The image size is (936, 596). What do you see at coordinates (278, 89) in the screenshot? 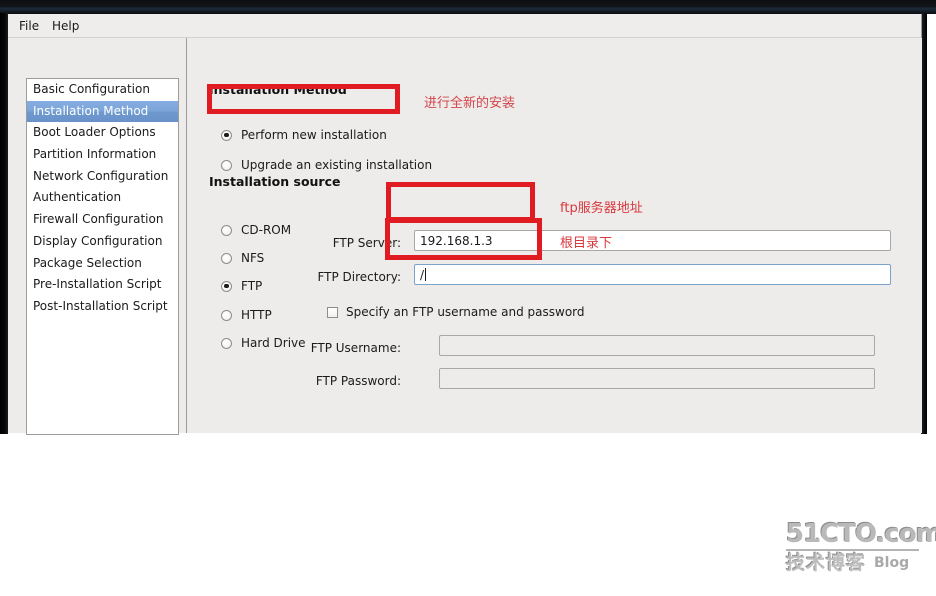
I see `installation-method-heading: Installation Method` at bounding box center [278, 89].